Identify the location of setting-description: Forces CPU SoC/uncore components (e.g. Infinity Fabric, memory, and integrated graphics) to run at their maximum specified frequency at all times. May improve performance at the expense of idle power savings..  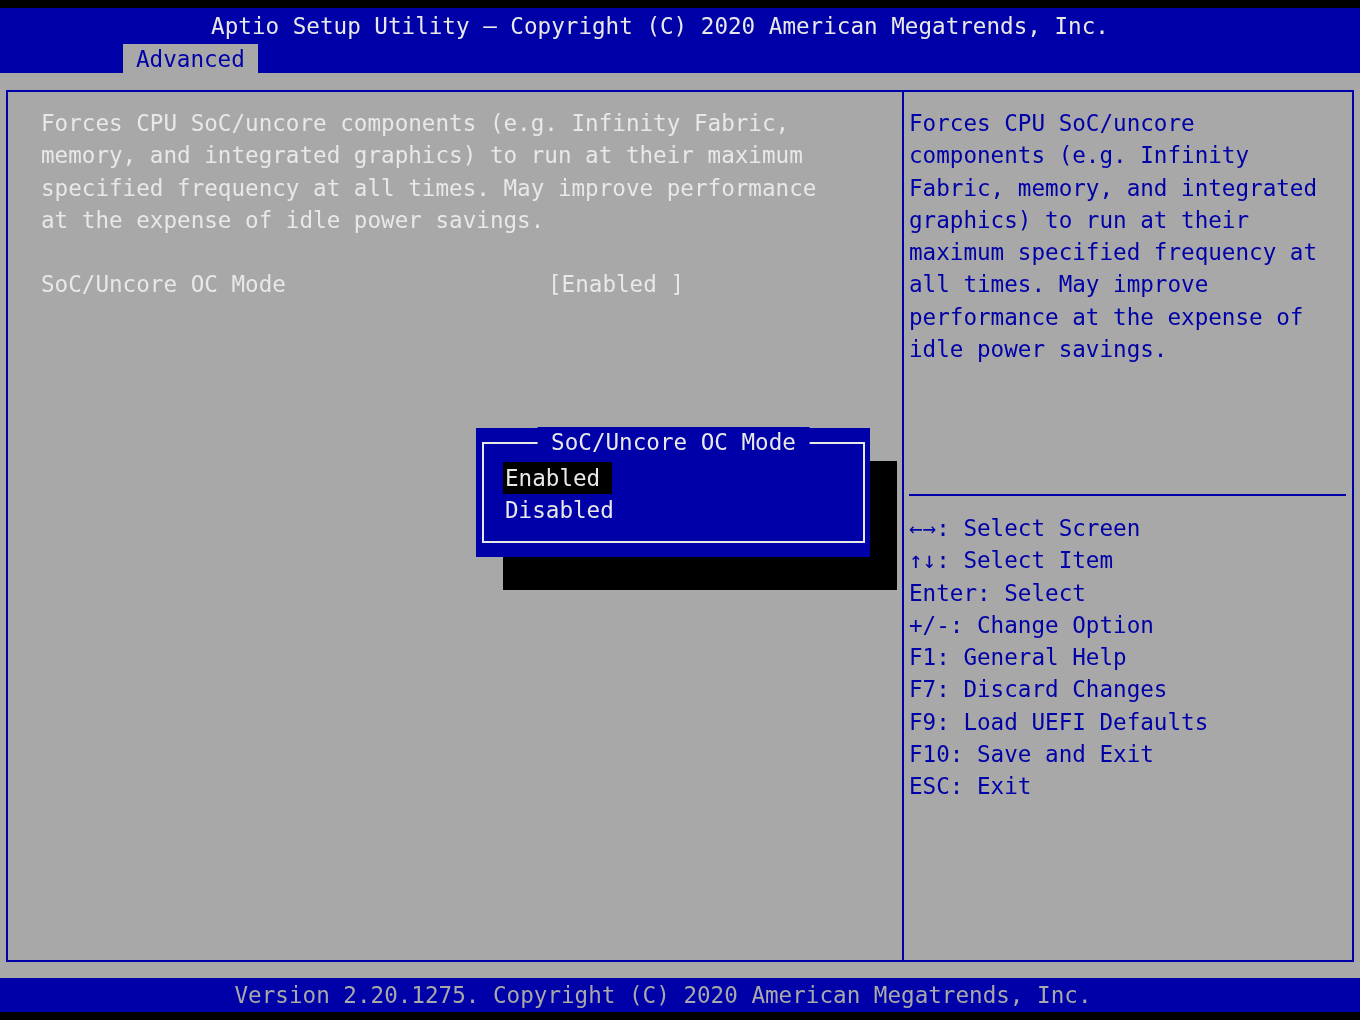
(429, 172).